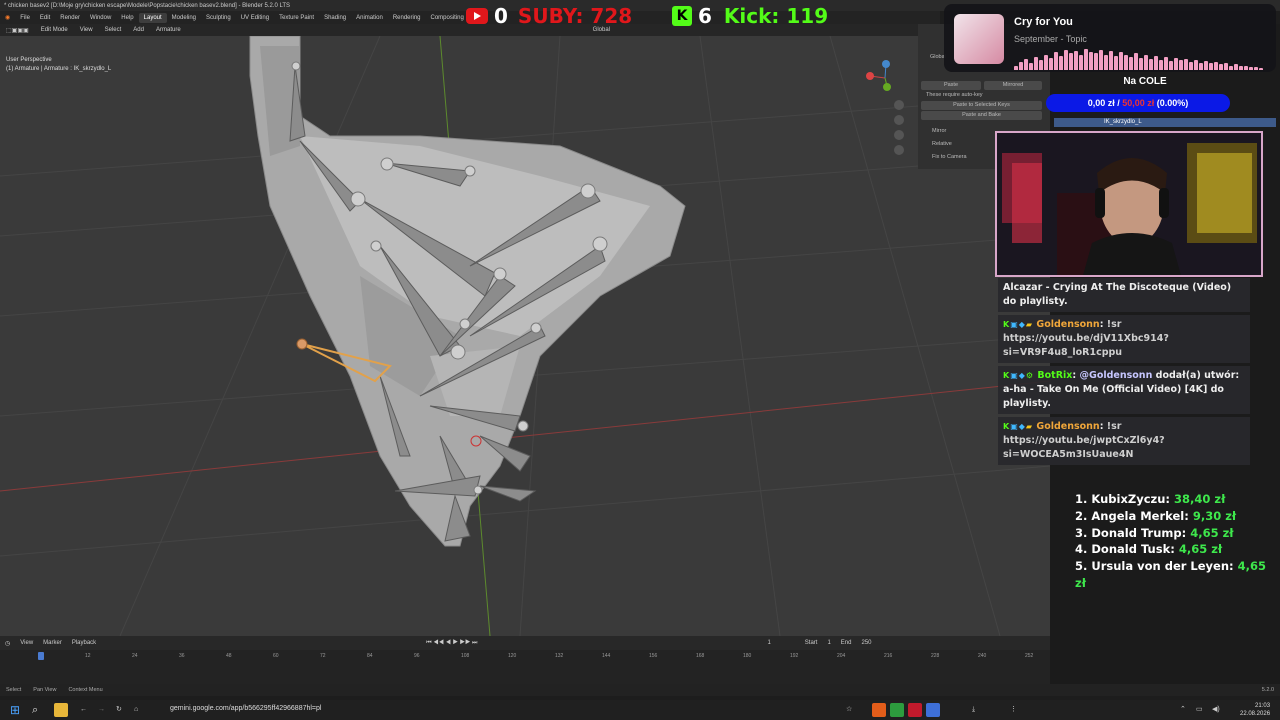 Image resolution: width=1280 pixels, height=720 pixels. What do you see at coordinates (1017, 710) in the screenshot?
I see `menu-kebab-icon: ⋮` at bounding box center [1017, 710].